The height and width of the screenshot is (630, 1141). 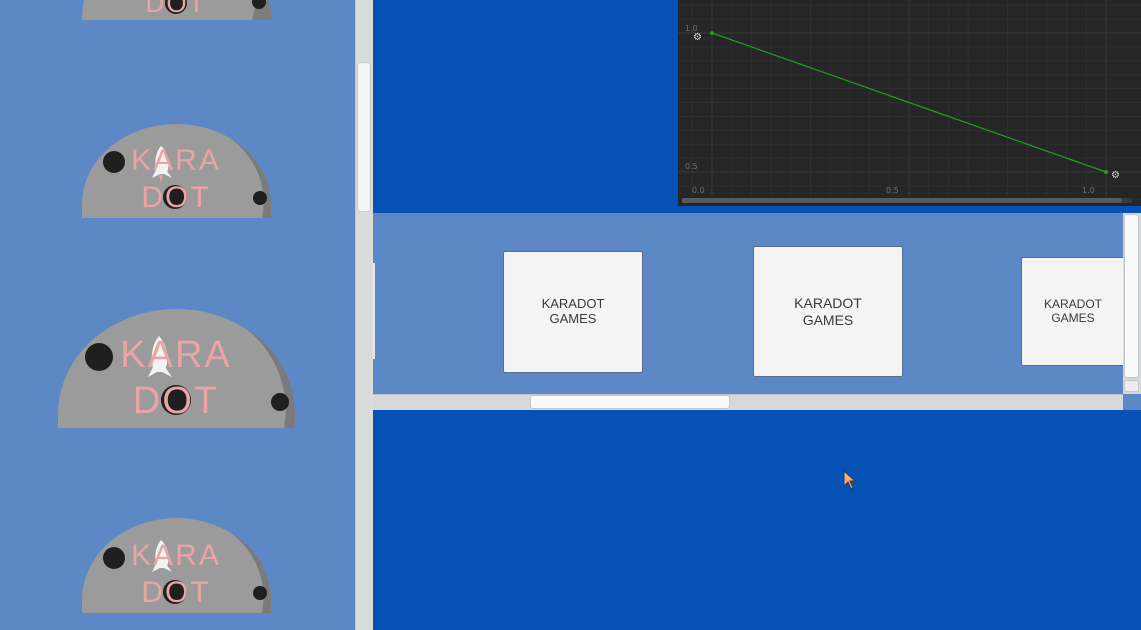 What do you see at coordinates (892, 190) in the screenshot?
I see `x-tick-label: 0.5` at bounding box center [892, 190].